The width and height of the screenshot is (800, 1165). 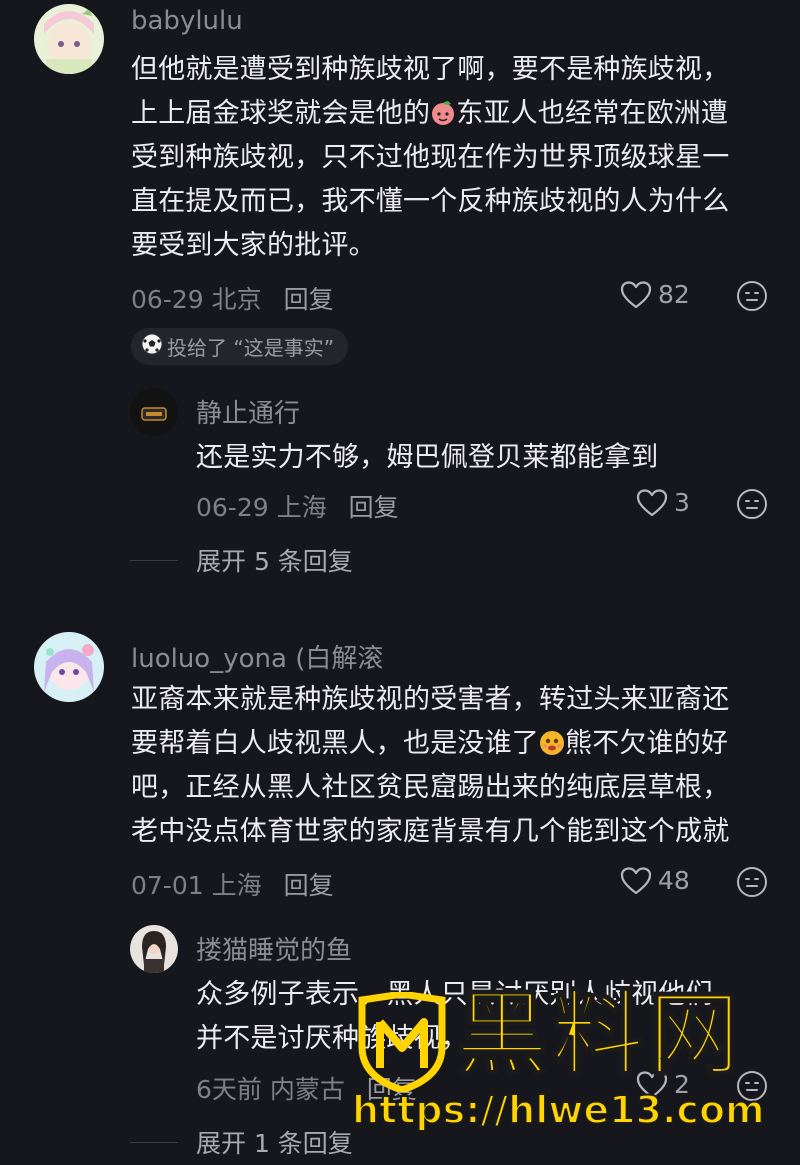 What do you see at coordinates (552, 740) in the screenshot?
I see `smiling-face-emoji-icon` at bounding box center [552, 740].